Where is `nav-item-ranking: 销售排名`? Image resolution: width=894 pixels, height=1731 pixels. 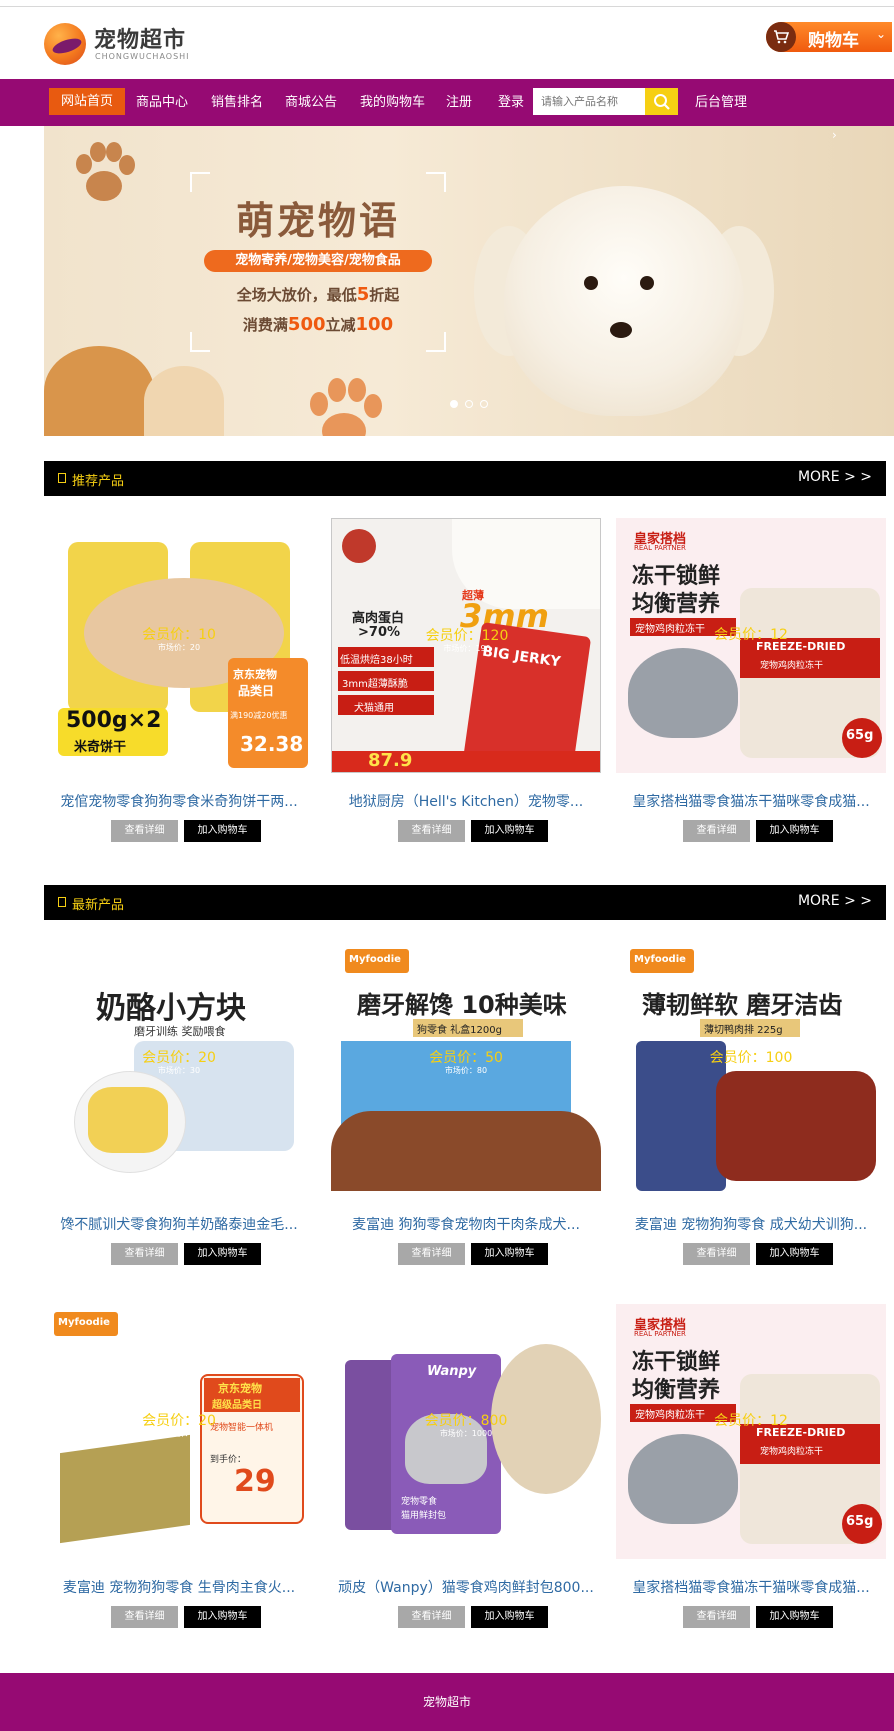 nav-item-ranking: 销售排名 is located at coordinates (237, 102).